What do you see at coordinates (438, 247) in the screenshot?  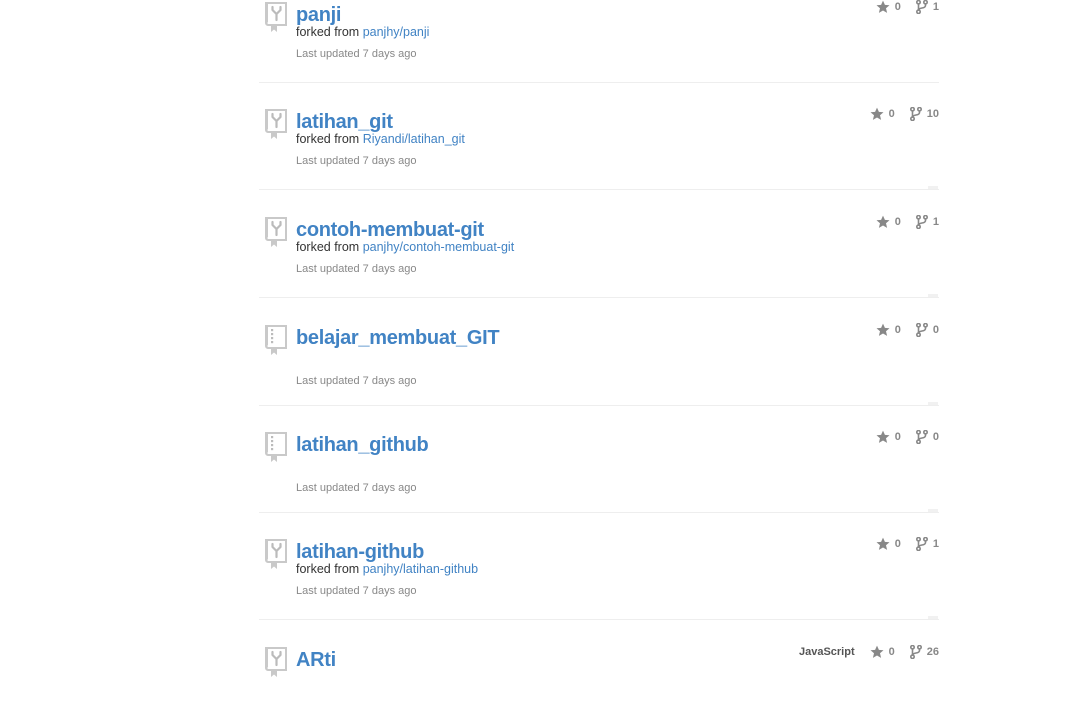 I see `forked-from-link: panjhy/contoh-membuat-git` at bounding box center [438, 247].